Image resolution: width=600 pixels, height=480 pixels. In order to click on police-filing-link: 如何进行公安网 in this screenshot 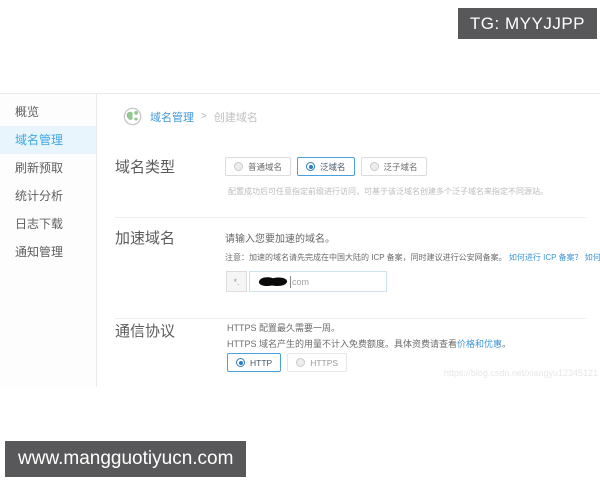, I will do `click(592, 257)`.